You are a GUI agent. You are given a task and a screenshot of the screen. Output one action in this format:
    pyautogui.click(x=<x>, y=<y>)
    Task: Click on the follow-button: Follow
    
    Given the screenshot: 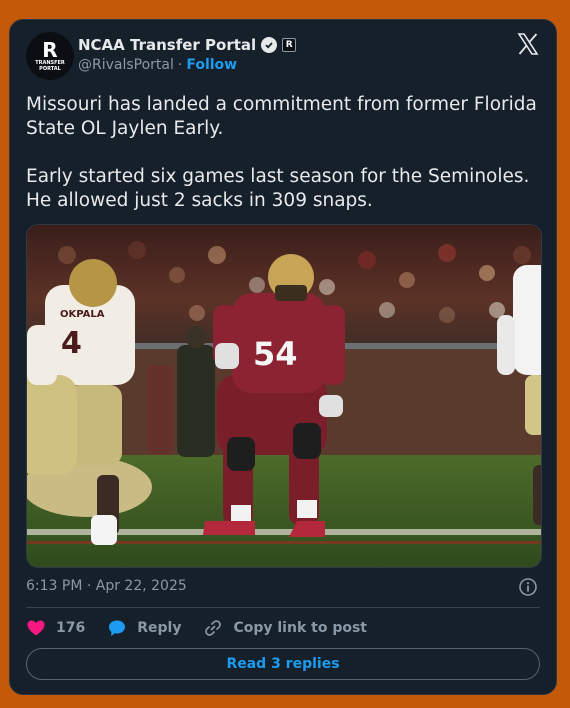 What is the action you would take?
    pyautogui.click(x=211, y=65)
    